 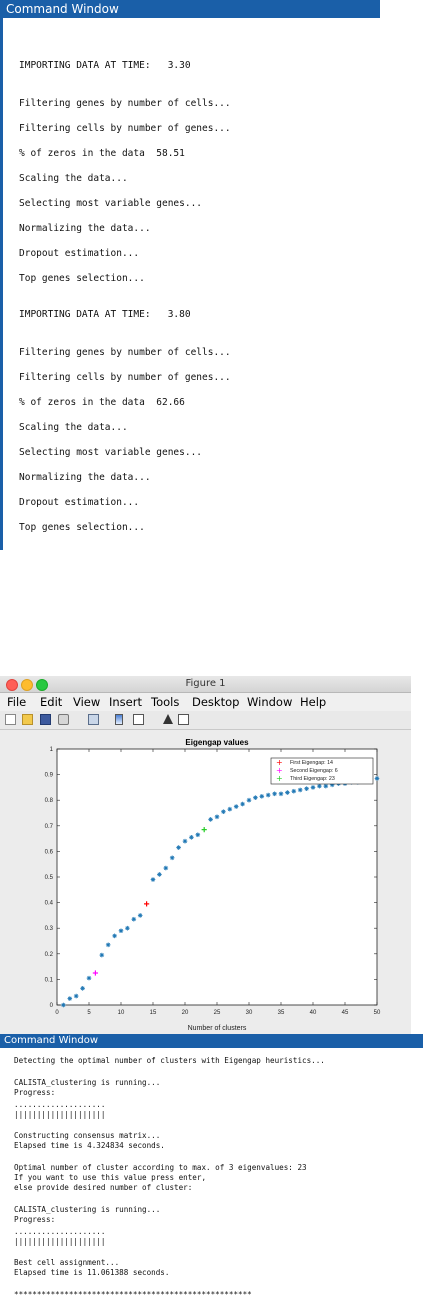 What do you see at coordinates (51, 702) in the screenshot?
I see `menu-edit: Edit` at bounding box center [51, 702].